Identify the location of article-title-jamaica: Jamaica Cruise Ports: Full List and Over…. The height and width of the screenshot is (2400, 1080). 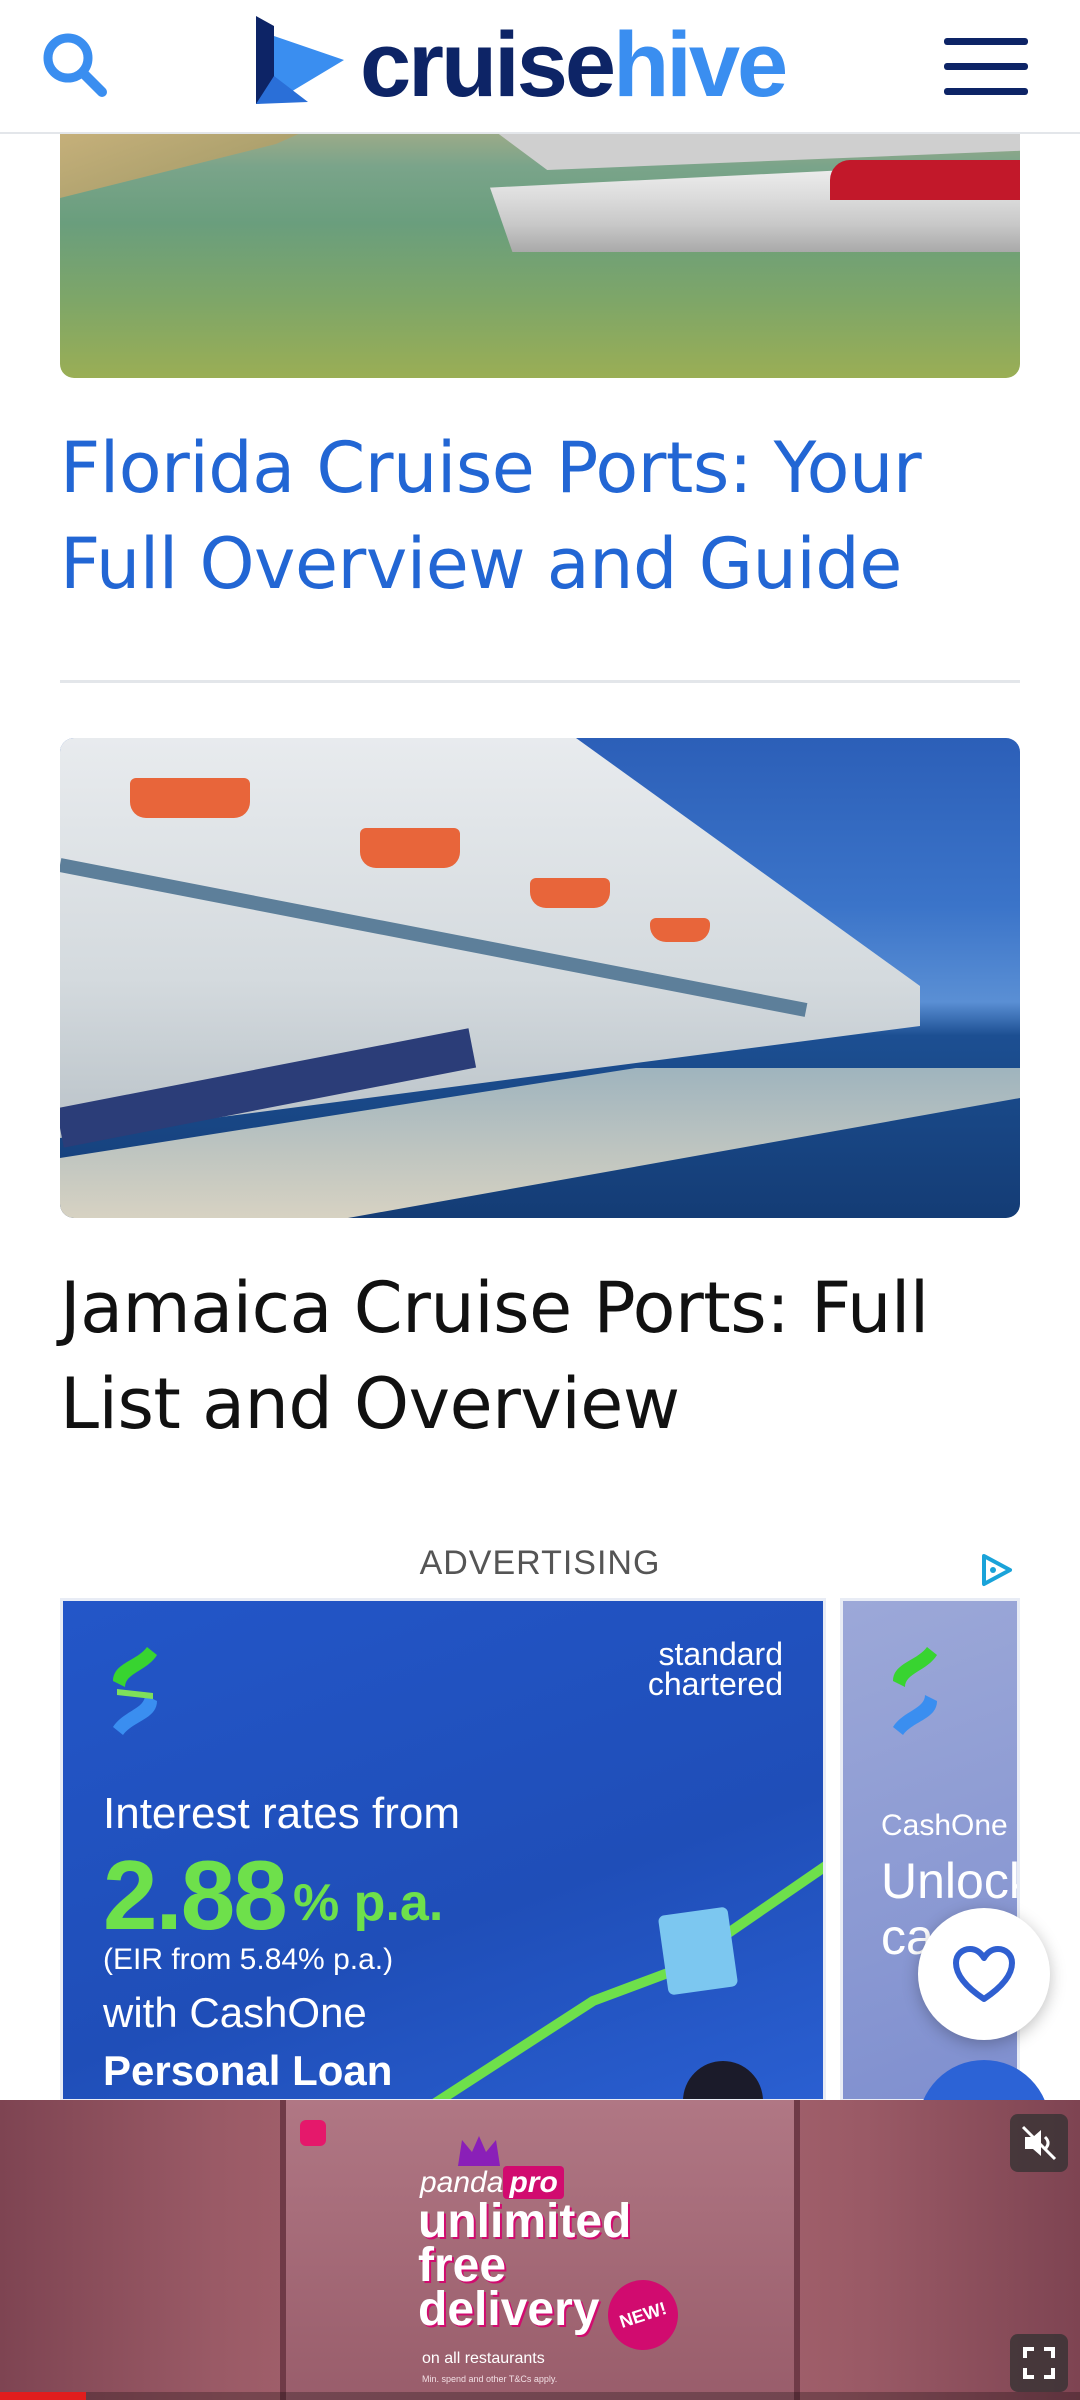
(540, 1356).